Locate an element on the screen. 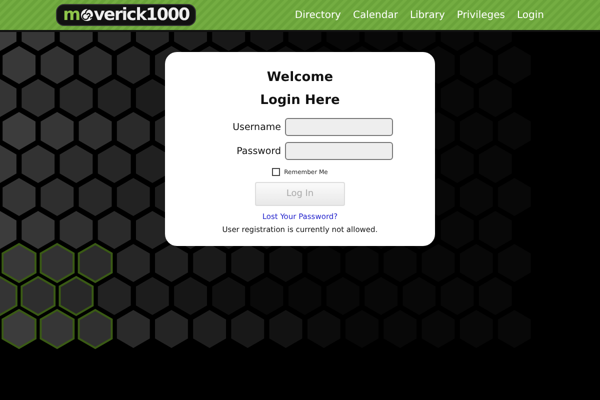  logo: m verick1000 is located at coordinates (126, 15).